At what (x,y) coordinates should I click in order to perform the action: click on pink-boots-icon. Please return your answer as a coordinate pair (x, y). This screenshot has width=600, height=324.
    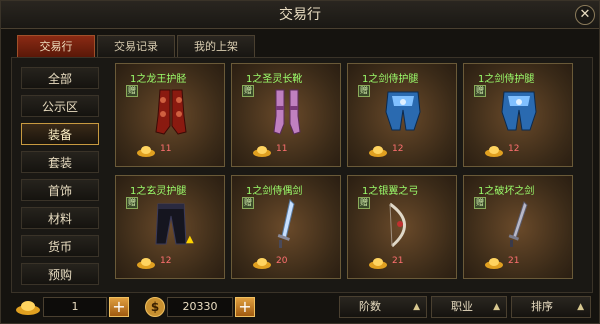
    Looking at the image, I should click on (287, 112).